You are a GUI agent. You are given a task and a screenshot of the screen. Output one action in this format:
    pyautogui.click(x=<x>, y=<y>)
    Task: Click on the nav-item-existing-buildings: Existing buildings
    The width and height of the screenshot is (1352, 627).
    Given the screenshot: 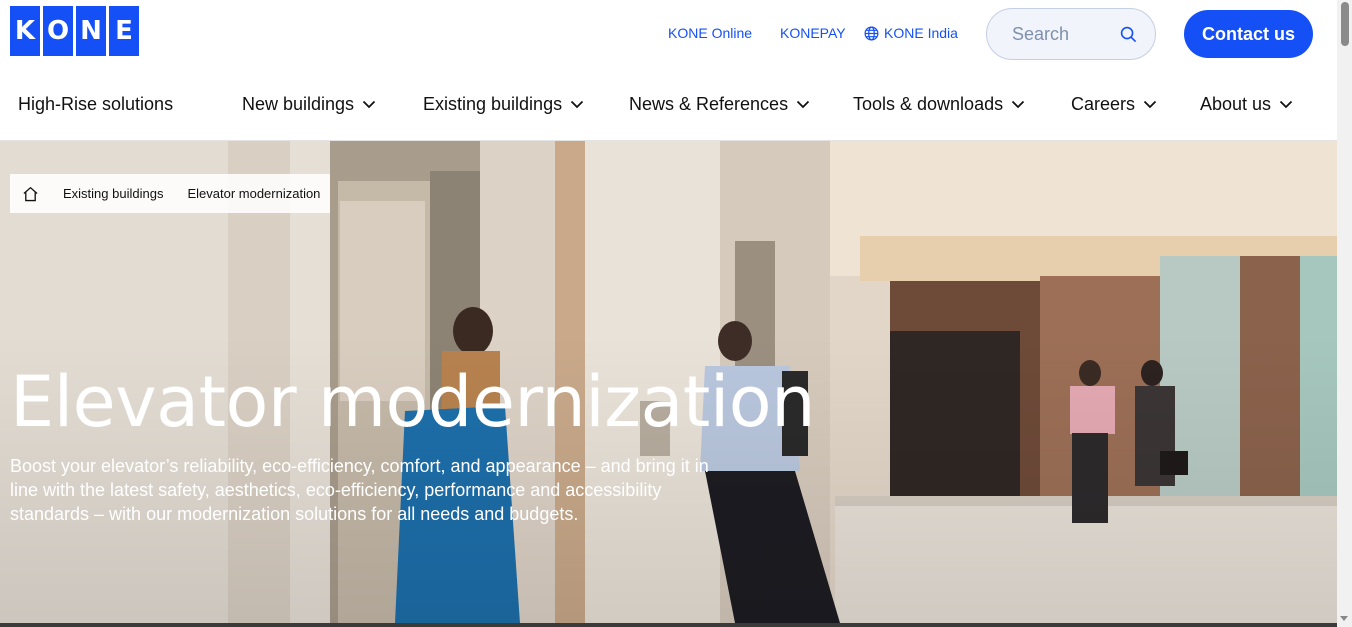 What is the action you would take?
    pyautogui.click(x=503, y=104)
    